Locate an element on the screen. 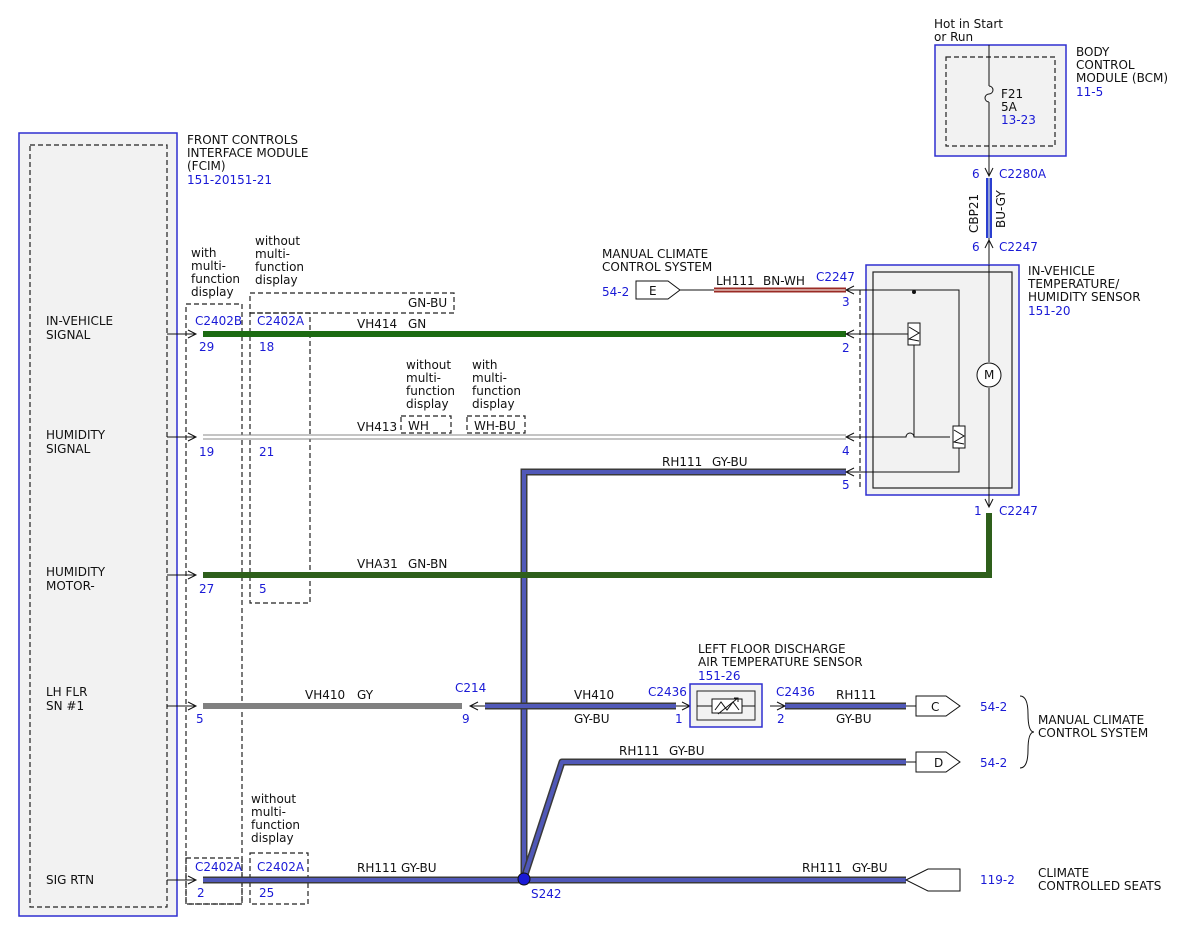 The width and height of the screenshot is (1200, 927). pin-rh111-bottom-a: 2 is located at coordinates (201, 893).